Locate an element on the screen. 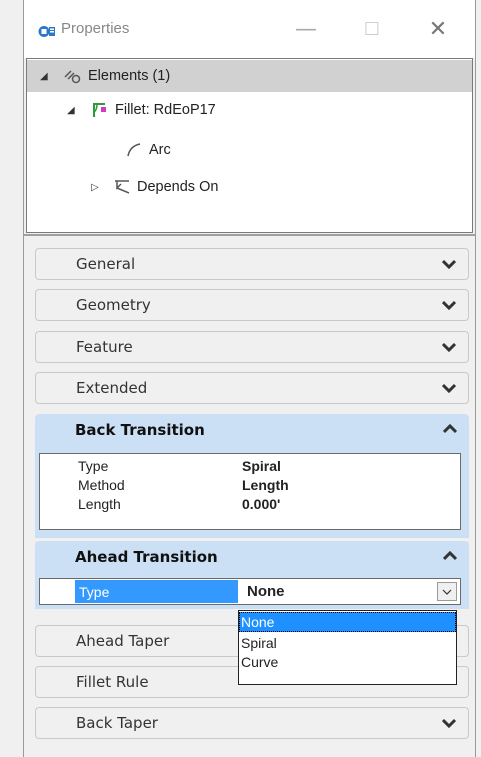 This screenshot has height=757, width=481. tree-item-label: Arc is located at coordinates (160, 150).